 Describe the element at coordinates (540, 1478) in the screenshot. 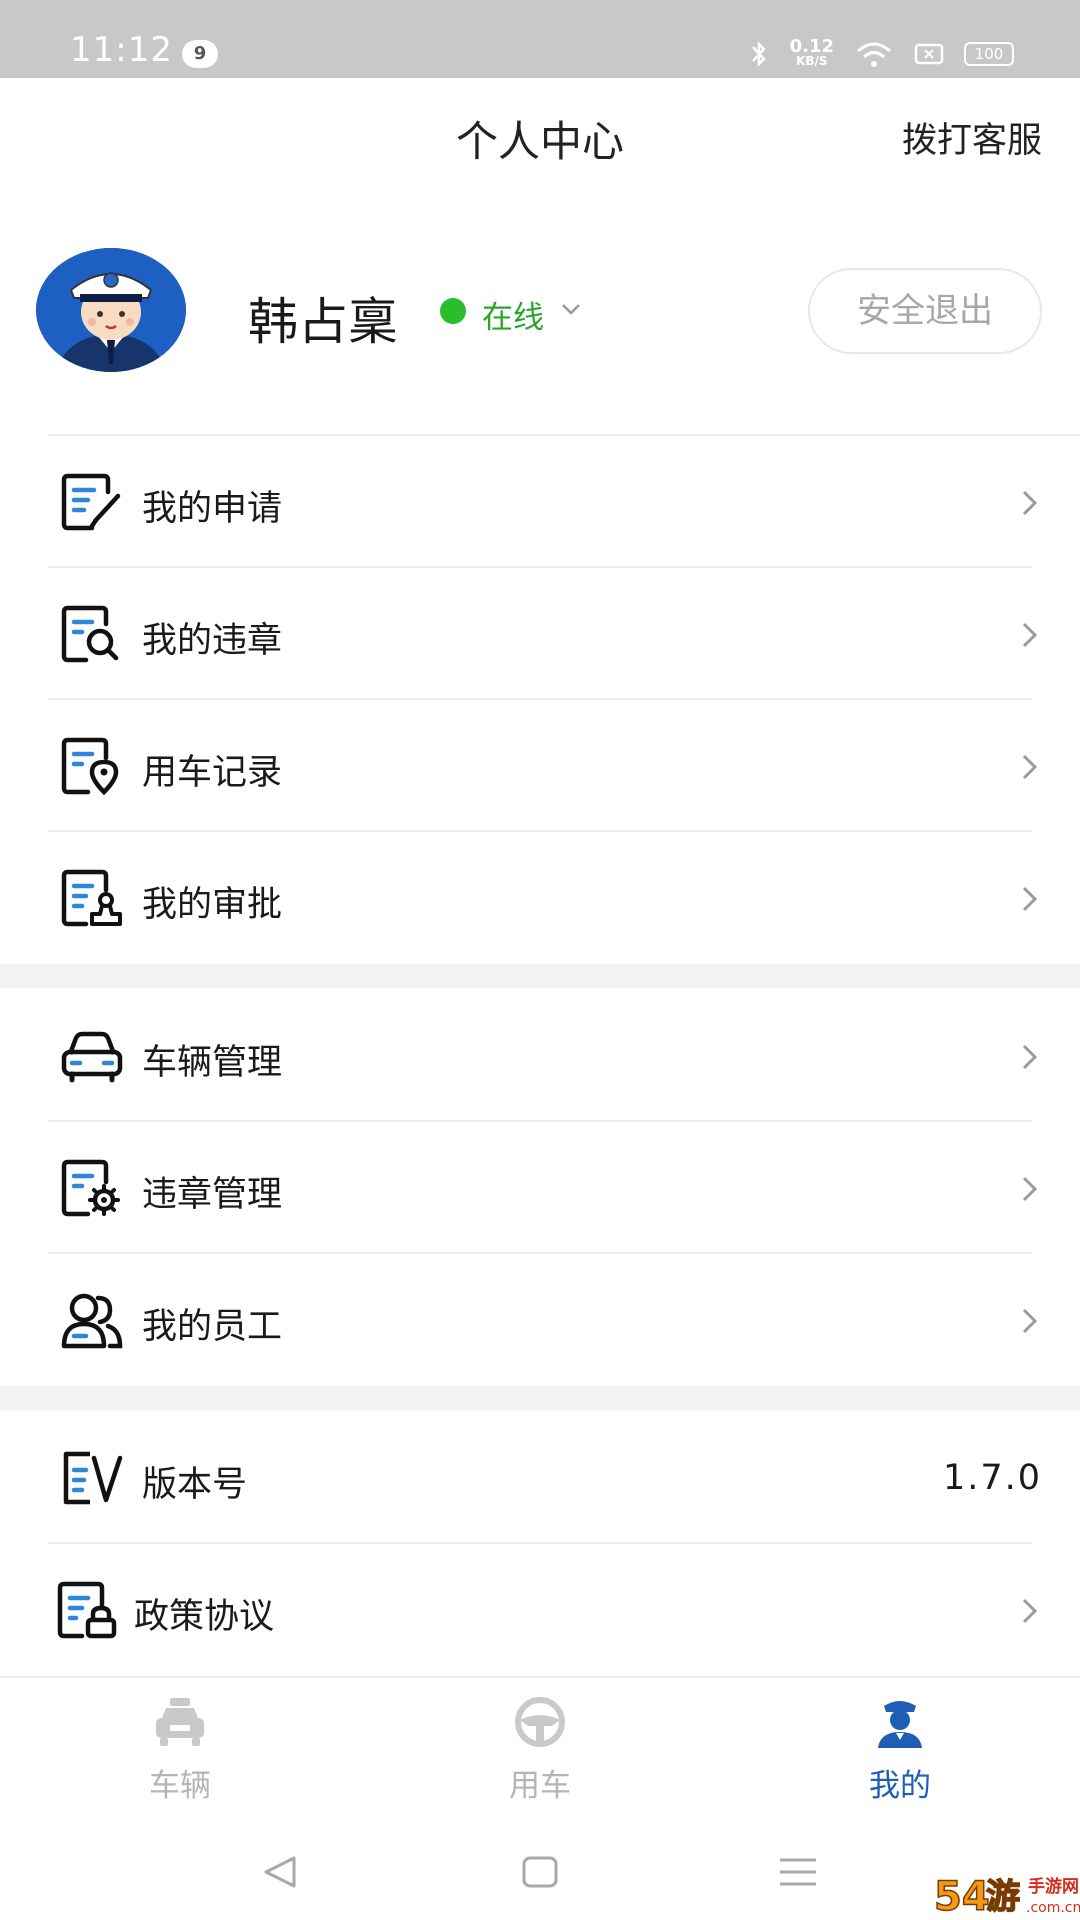

I see `menu-item-version: 版本号 1.7.0` at that location.